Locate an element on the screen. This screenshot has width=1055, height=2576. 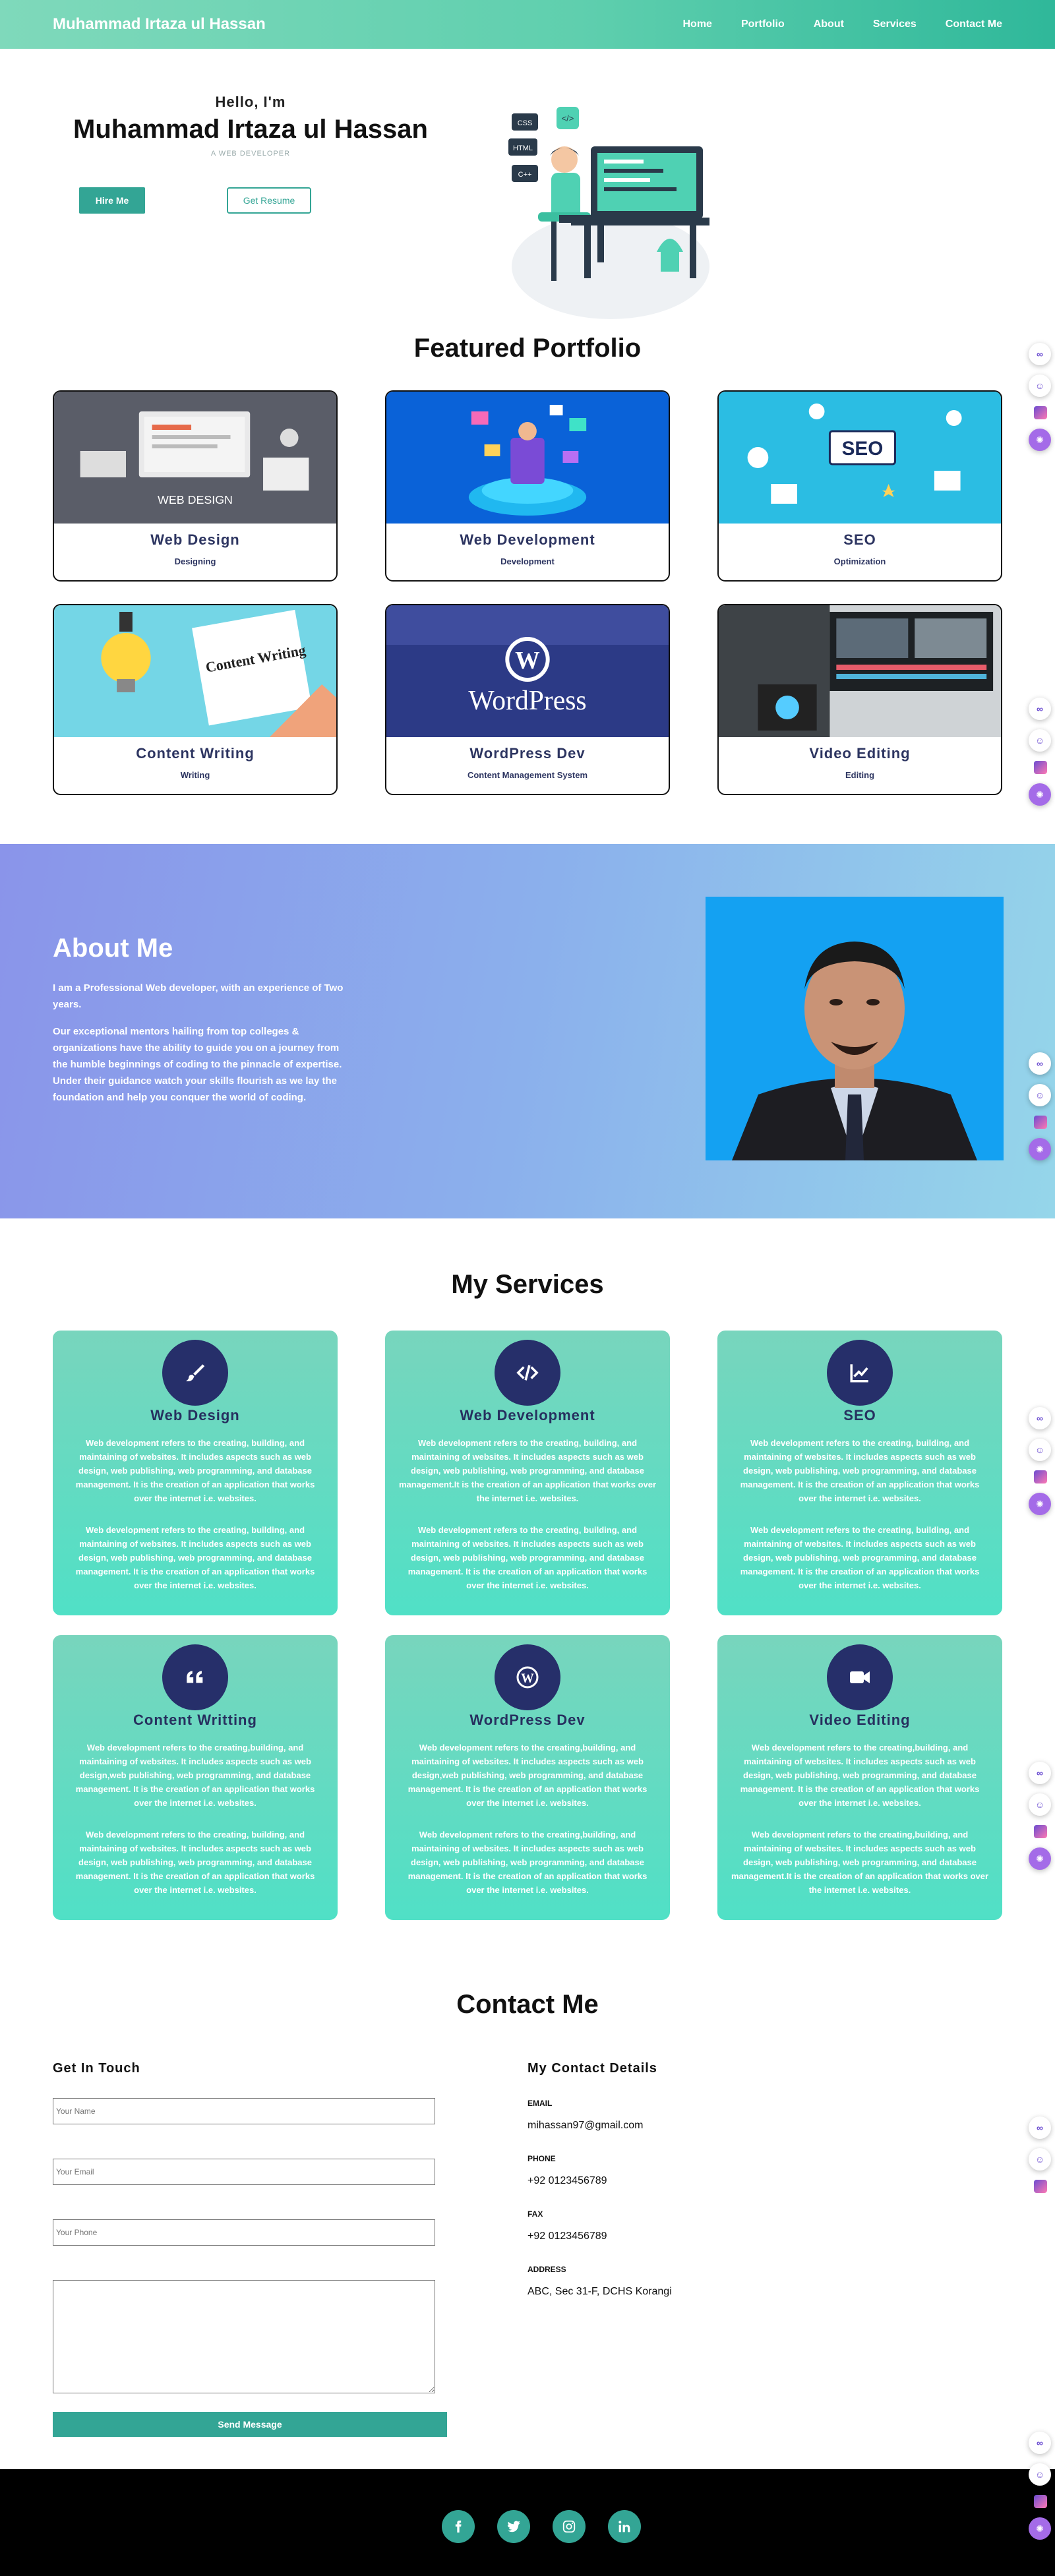
css-tag: CSS is located at coordinates (525, 123).